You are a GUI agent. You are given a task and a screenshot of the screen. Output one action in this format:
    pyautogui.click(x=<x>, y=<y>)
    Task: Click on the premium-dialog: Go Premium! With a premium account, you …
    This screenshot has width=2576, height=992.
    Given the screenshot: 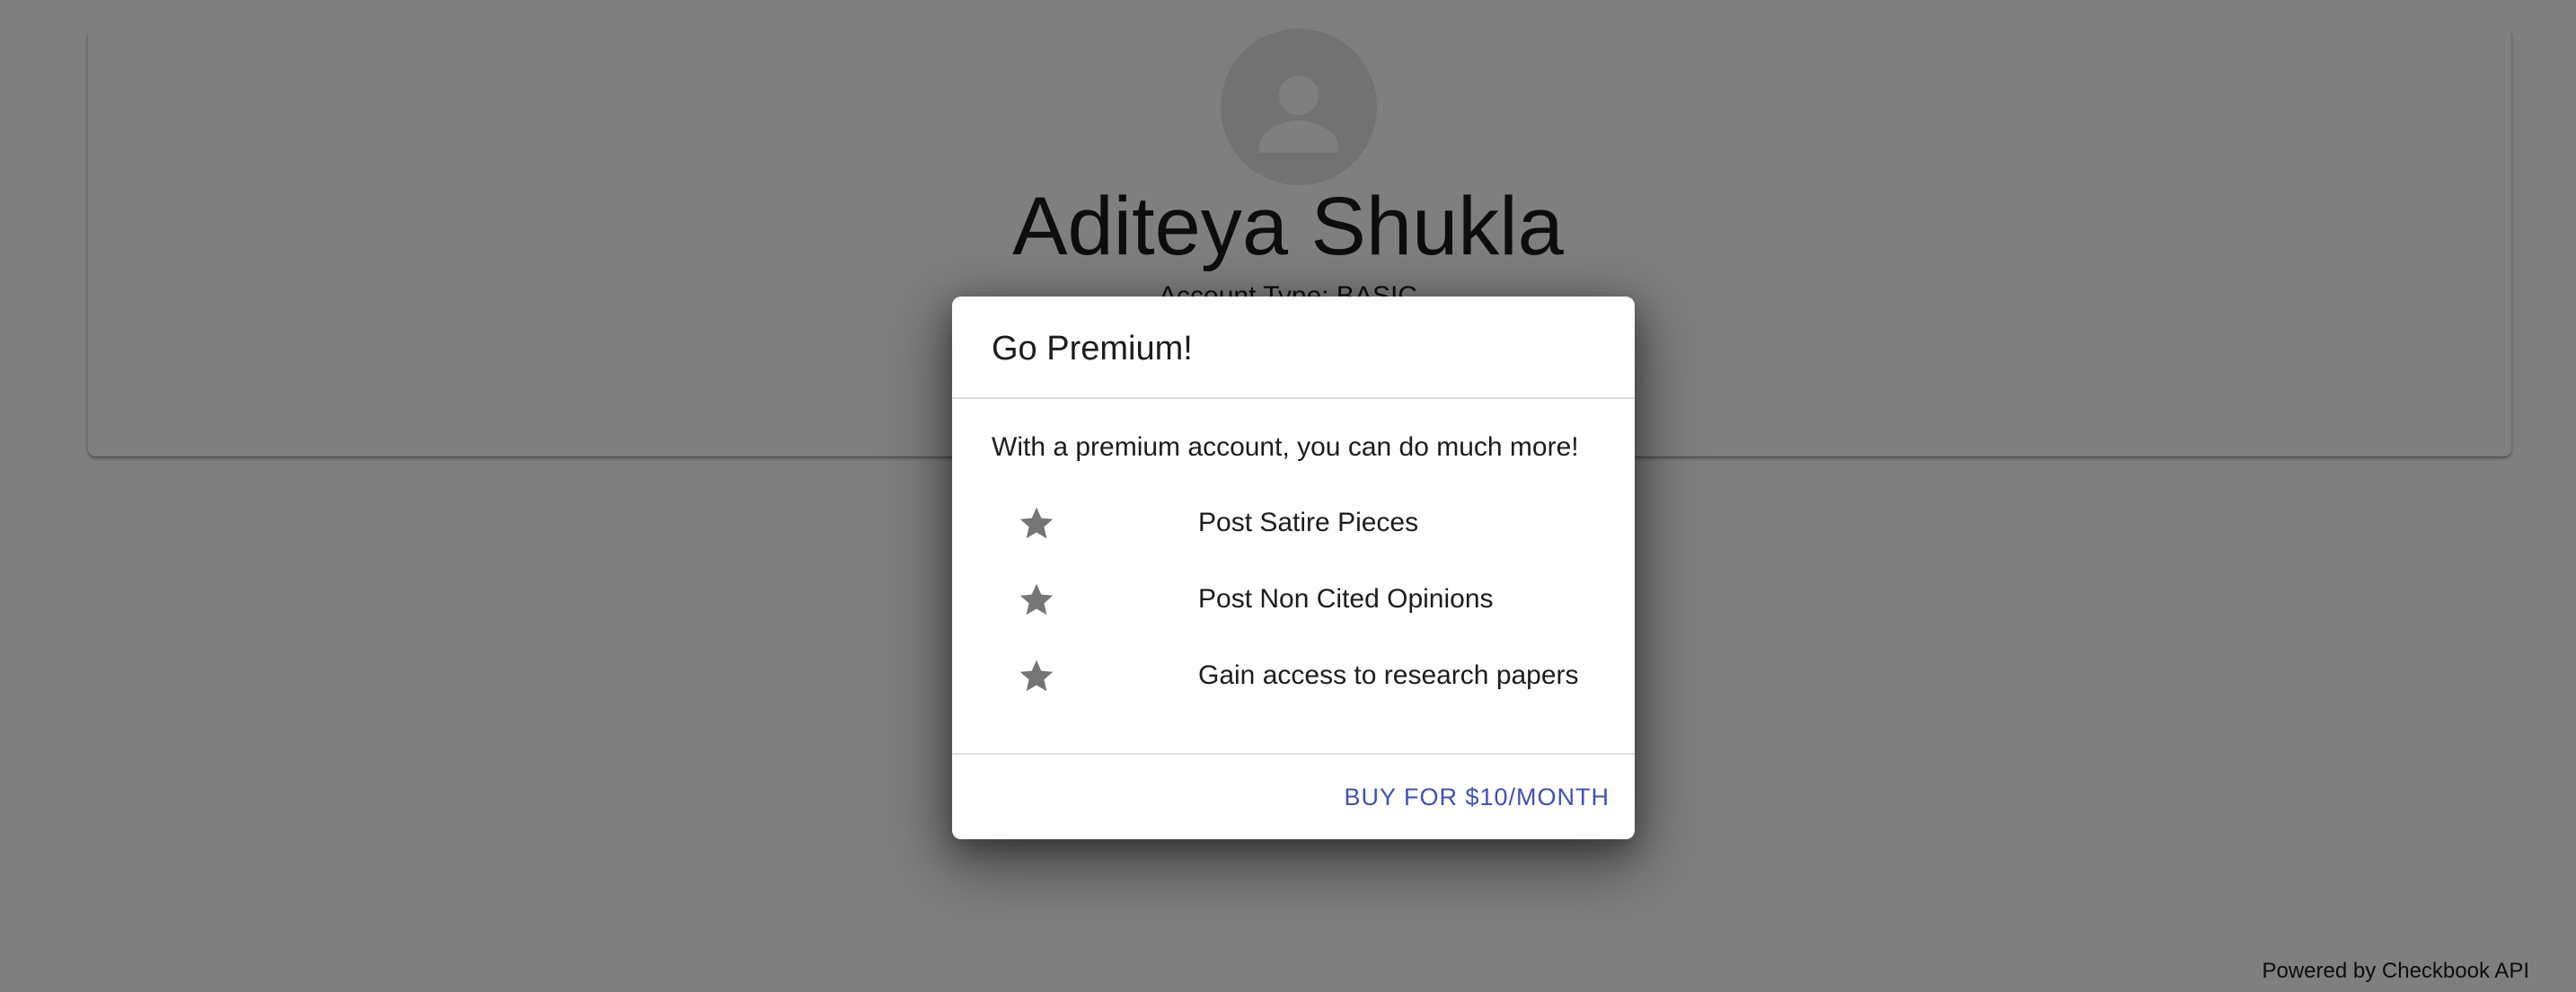 What is the action you would take?
    pyautogui.click(x=1293, y=568)
    